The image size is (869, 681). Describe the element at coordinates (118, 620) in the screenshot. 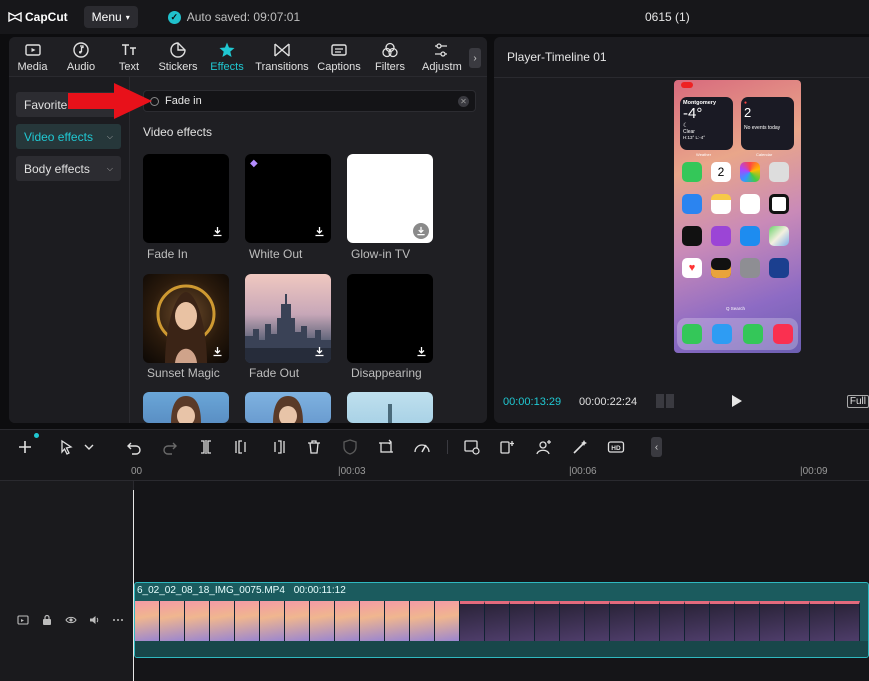

I see `track-more-button` at that location.